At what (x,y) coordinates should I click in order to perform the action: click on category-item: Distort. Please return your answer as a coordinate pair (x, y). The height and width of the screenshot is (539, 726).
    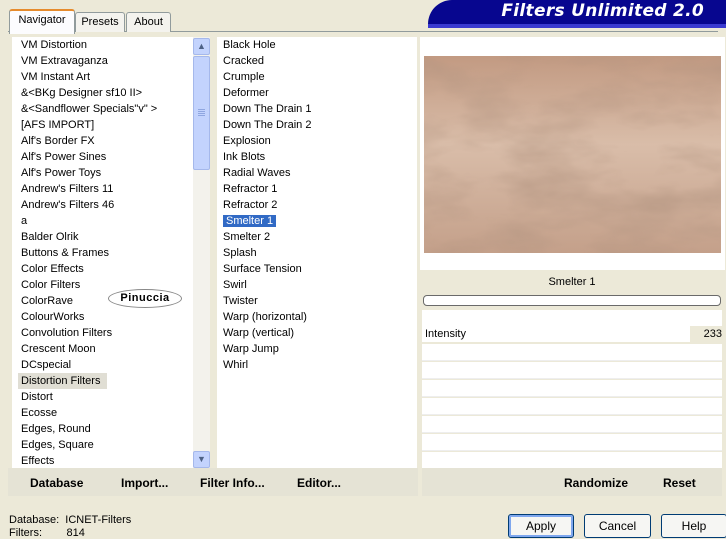
    Looking at the image, I should click on (102, 397).